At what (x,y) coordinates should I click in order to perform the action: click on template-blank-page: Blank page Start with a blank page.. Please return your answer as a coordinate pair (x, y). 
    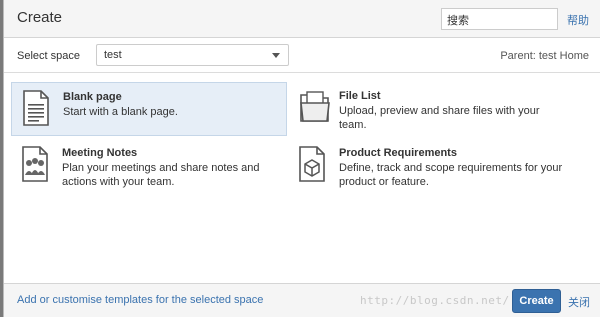
    Looking at the image, I should click on (149, 109).